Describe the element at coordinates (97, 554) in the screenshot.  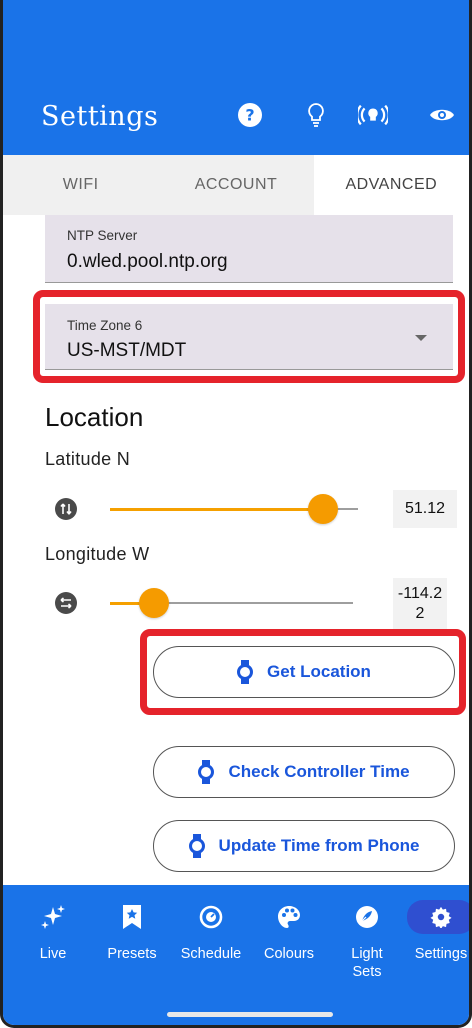
I see `longitude-label: Longitude W` at that location.